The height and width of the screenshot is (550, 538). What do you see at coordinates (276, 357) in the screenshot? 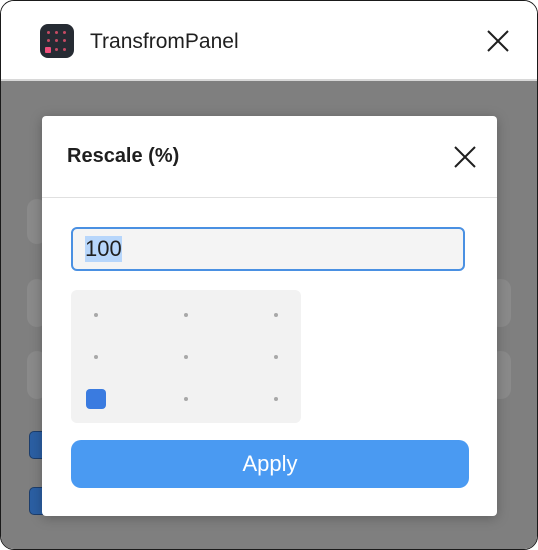
I see `anchor-point-r1-c2` at bounding box center [276, 357].